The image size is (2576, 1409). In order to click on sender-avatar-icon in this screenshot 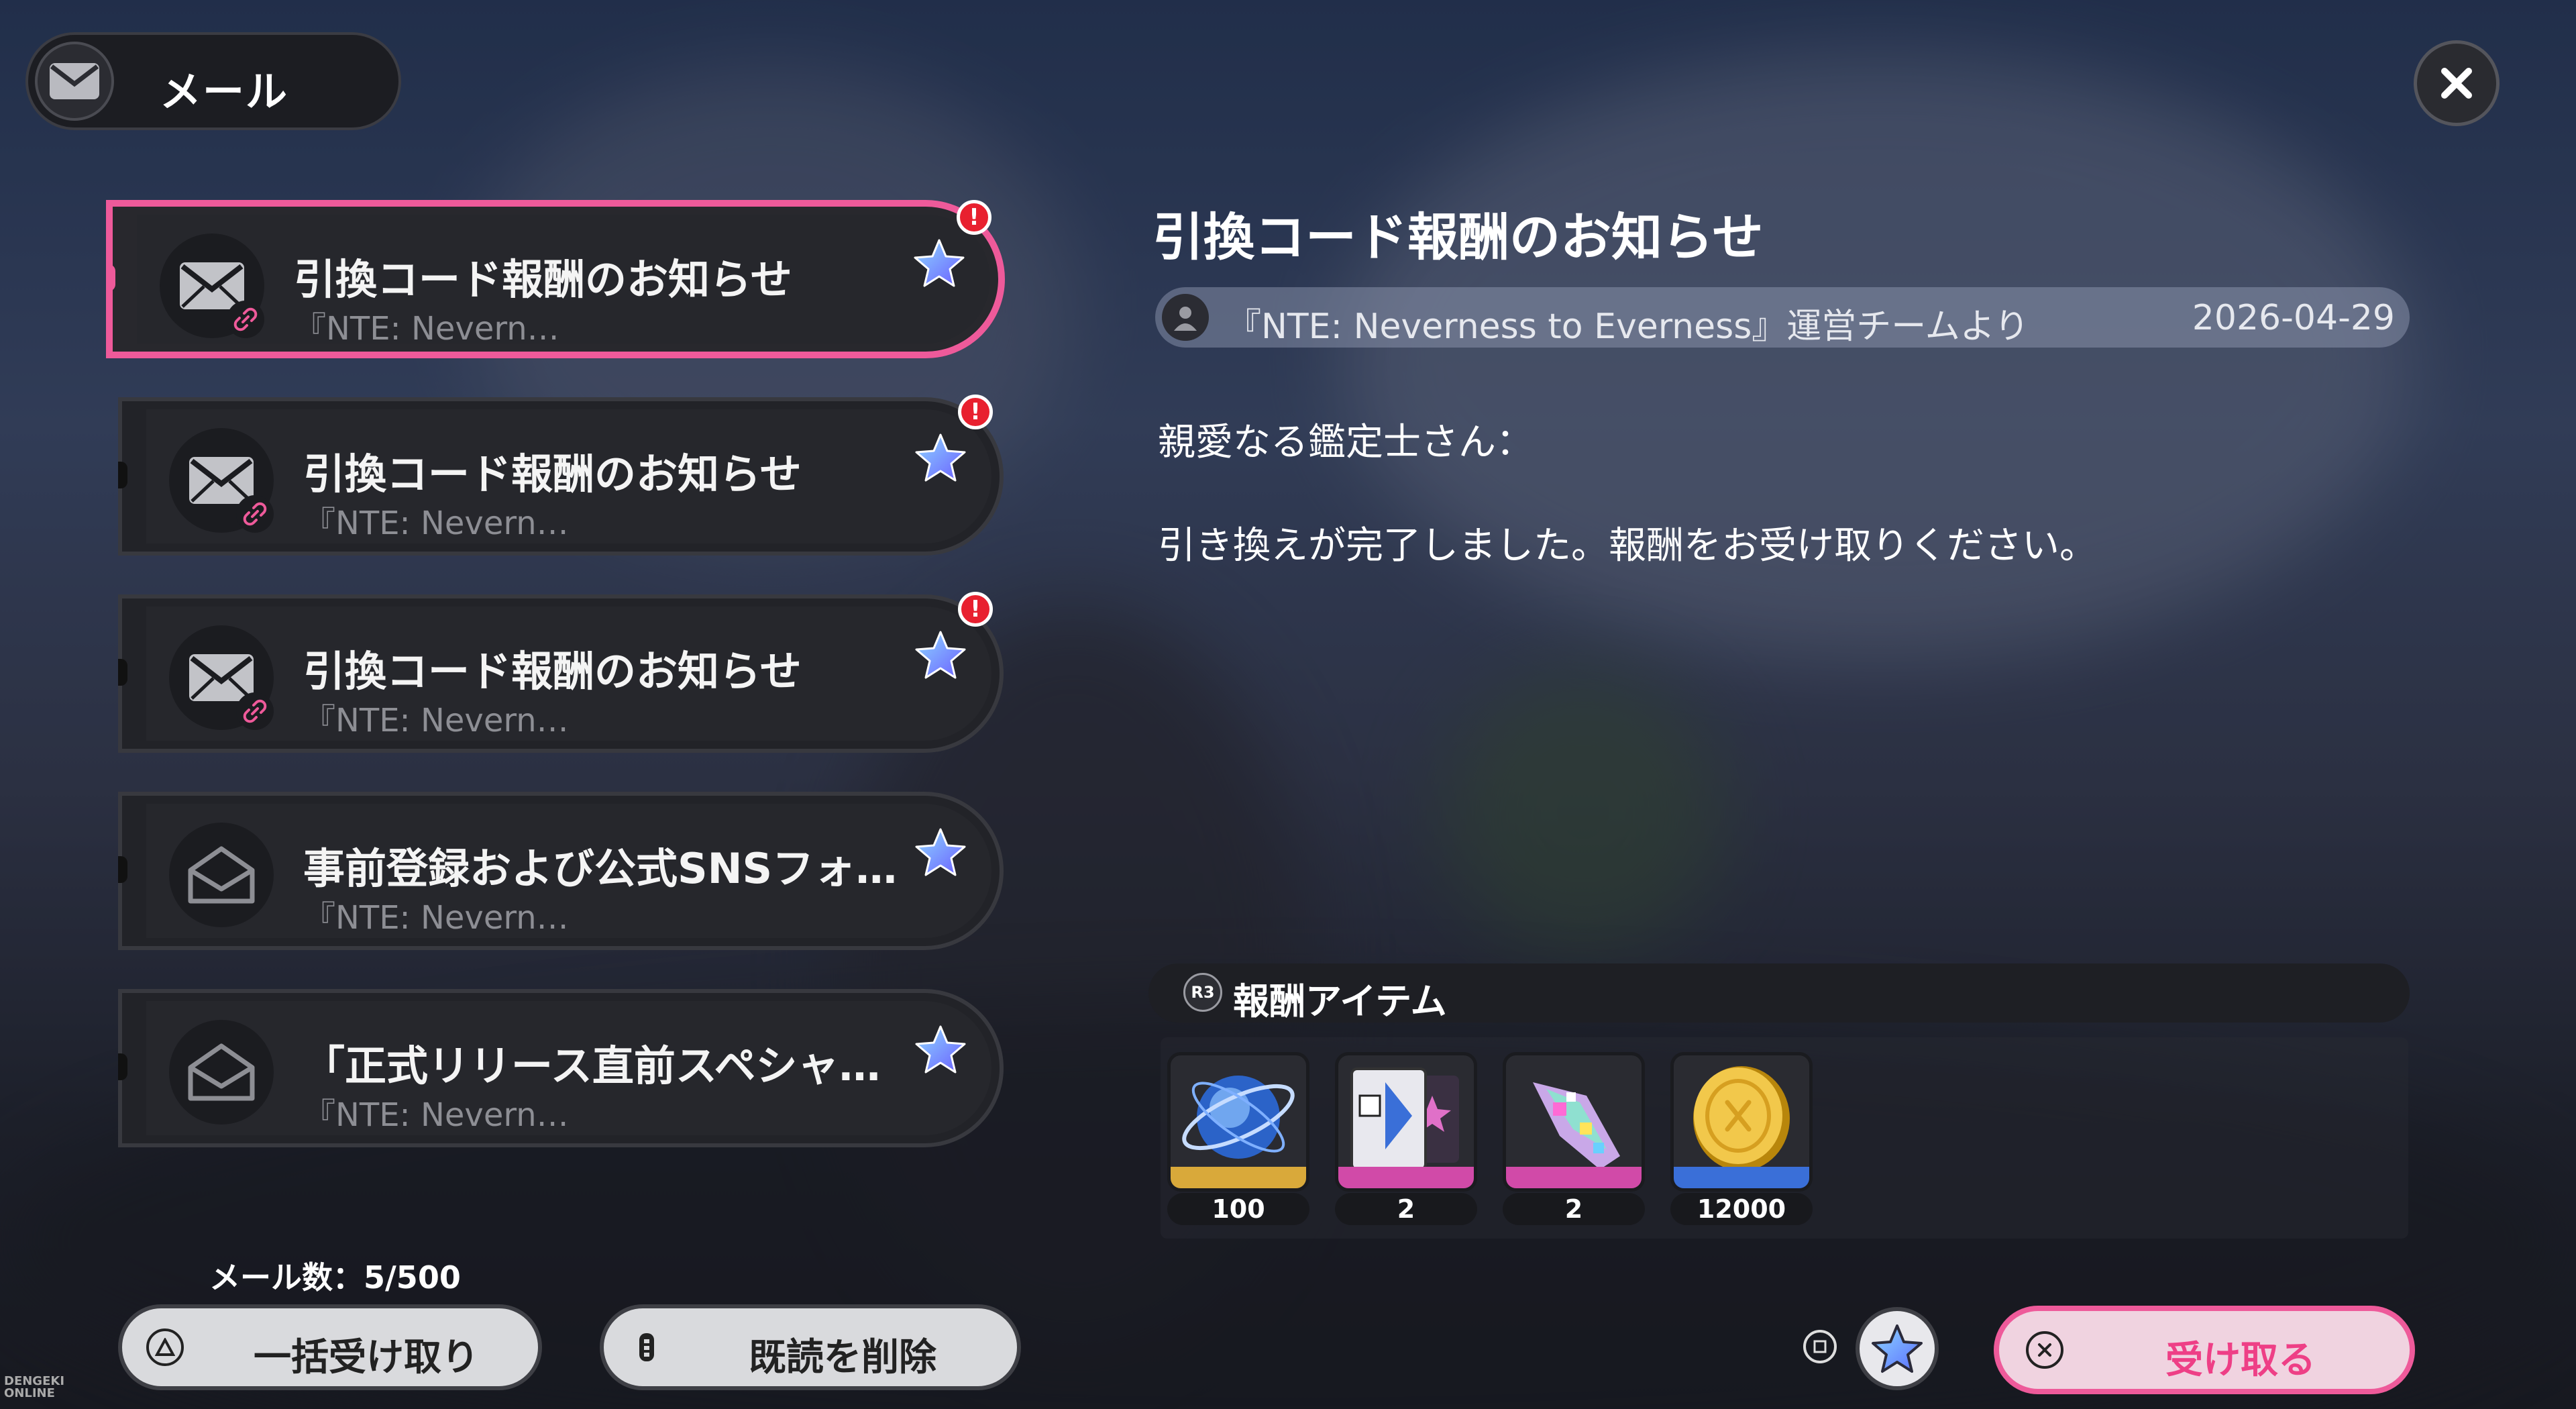, I will do `click(1185, 317)`.